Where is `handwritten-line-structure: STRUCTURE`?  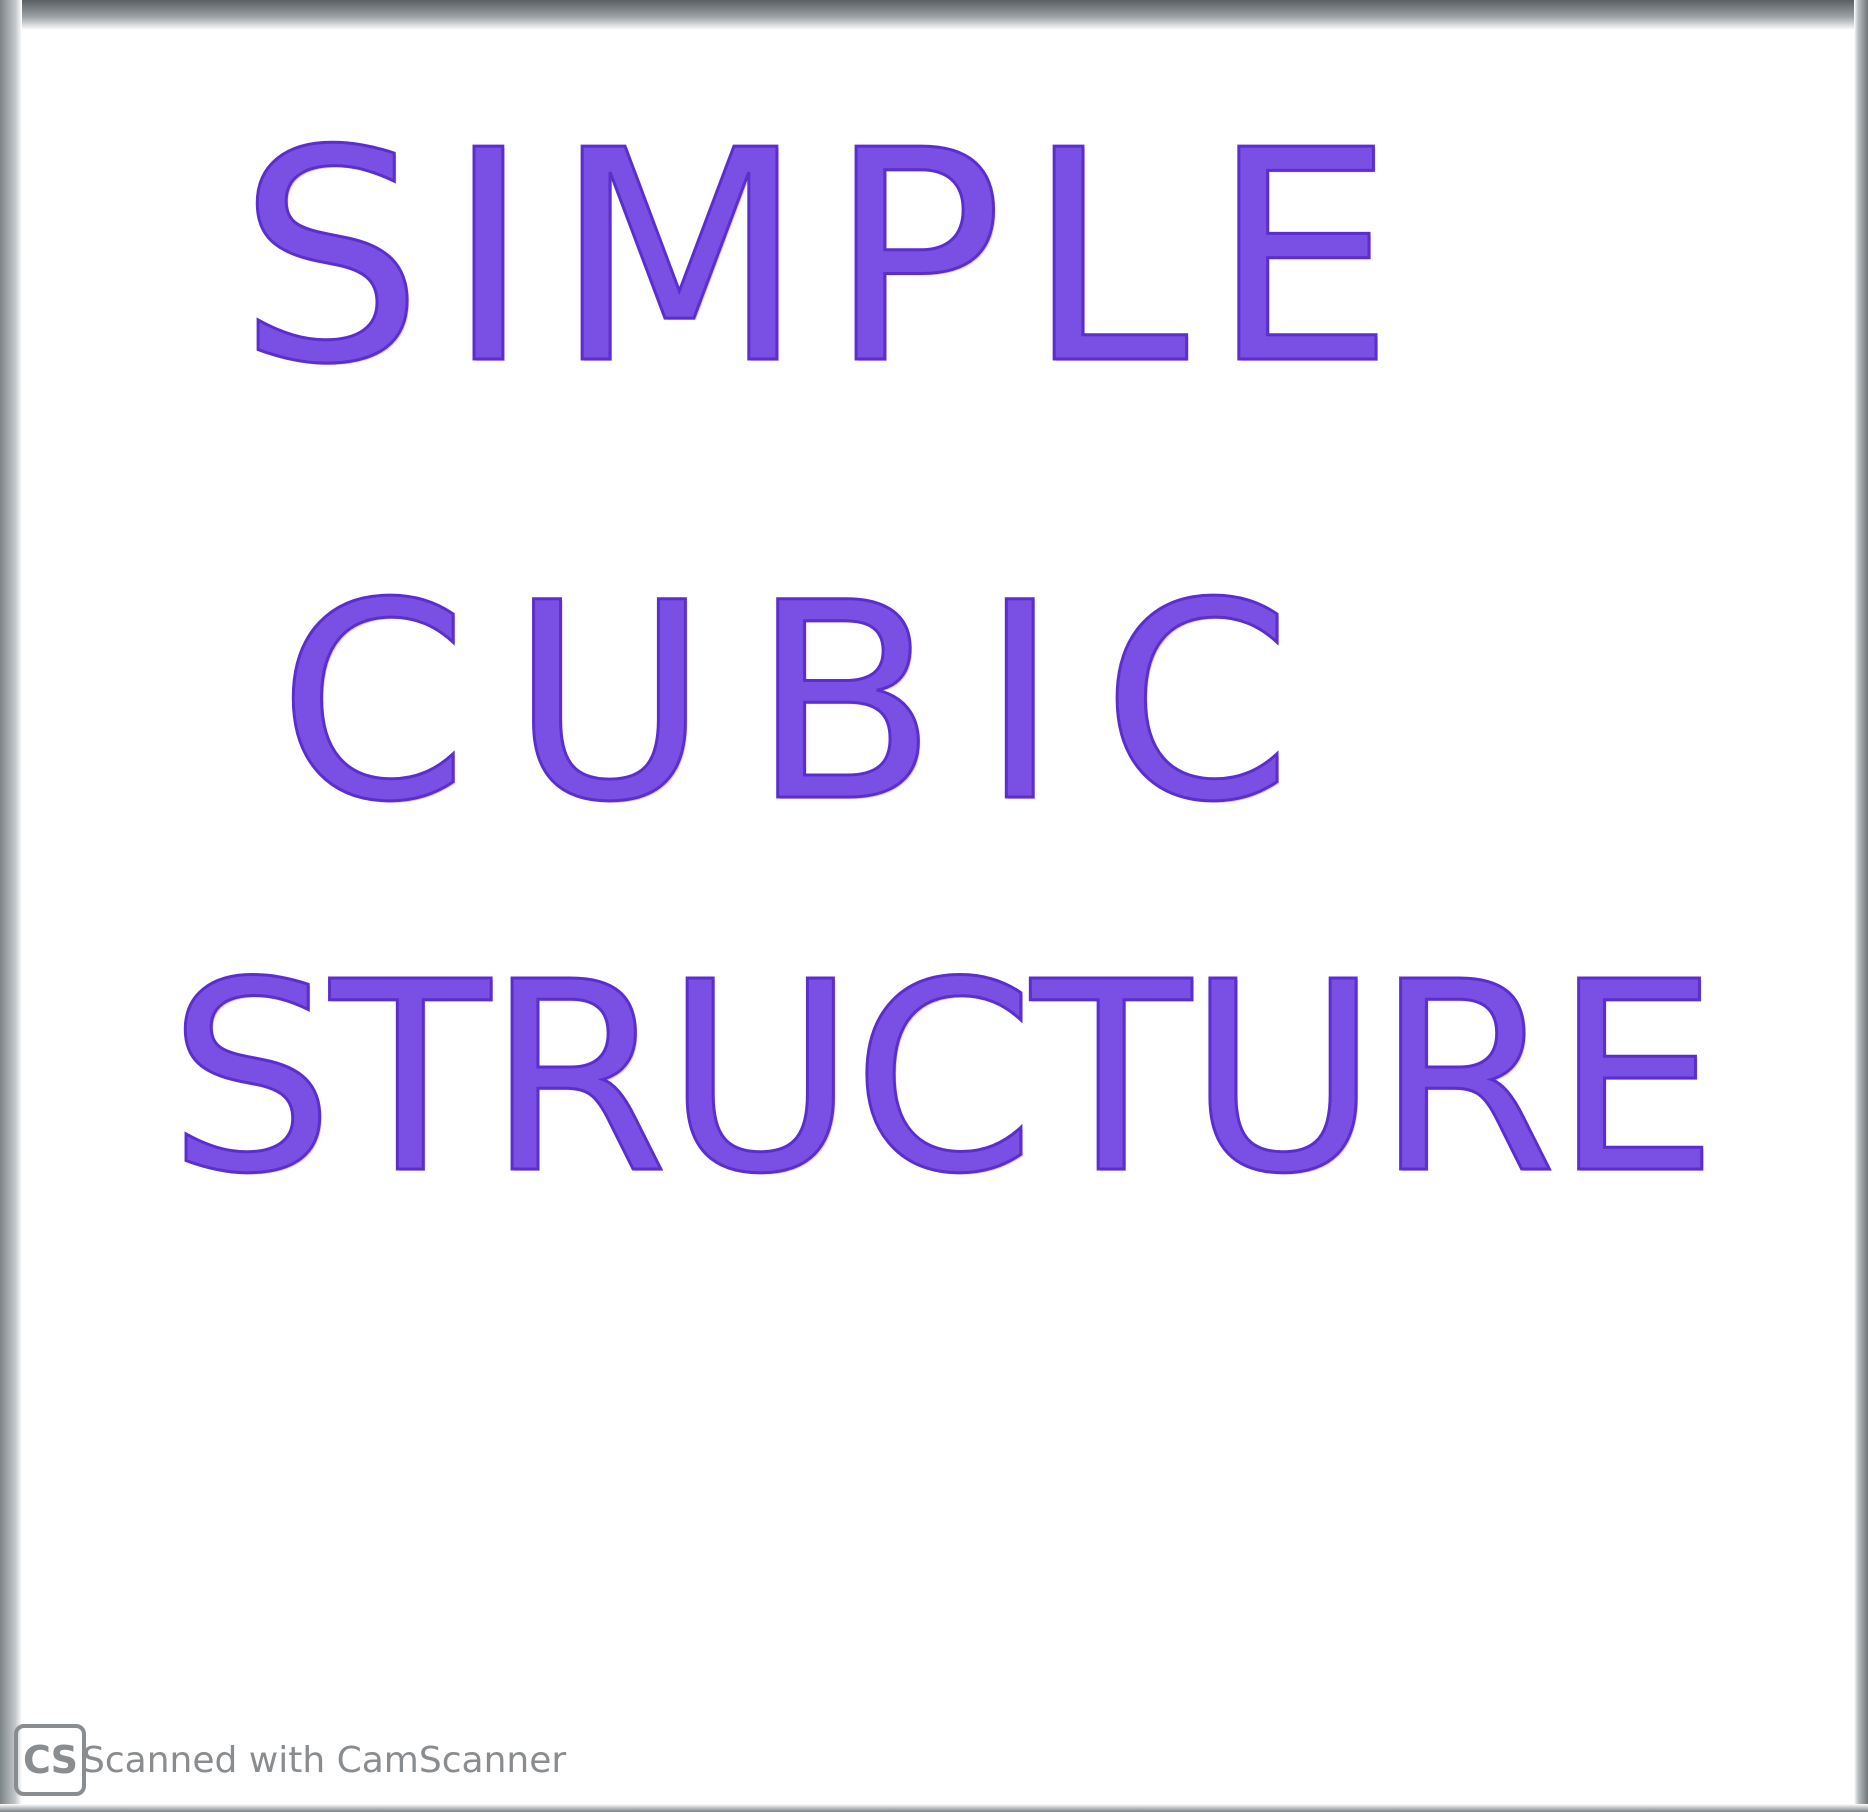 handwritten-line-structure: STRUCTURE is located at coordinates (943, 1078).